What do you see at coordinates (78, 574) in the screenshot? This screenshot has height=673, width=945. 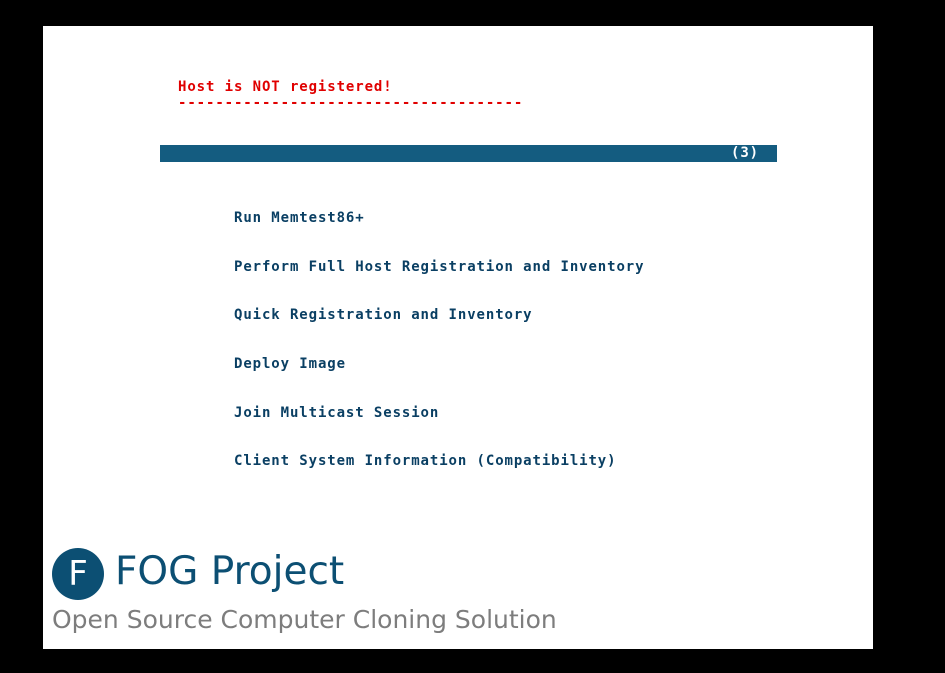 I see `fog-logo-icon: F` at bounding box center [78, 574].